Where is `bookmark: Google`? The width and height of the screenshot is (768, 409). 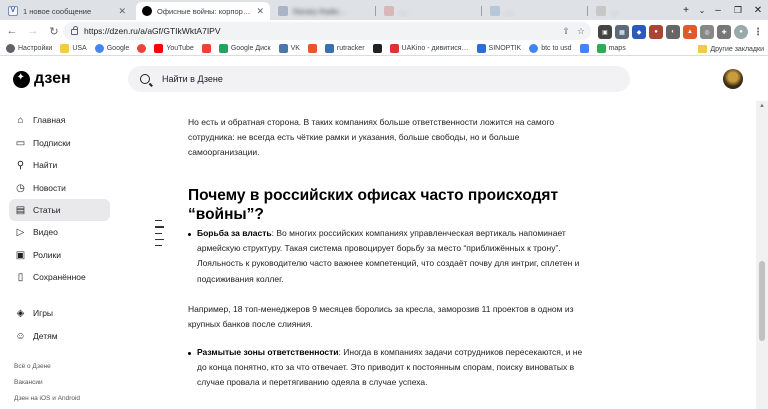 bookmark: Google is located at coordinates (111, 48).